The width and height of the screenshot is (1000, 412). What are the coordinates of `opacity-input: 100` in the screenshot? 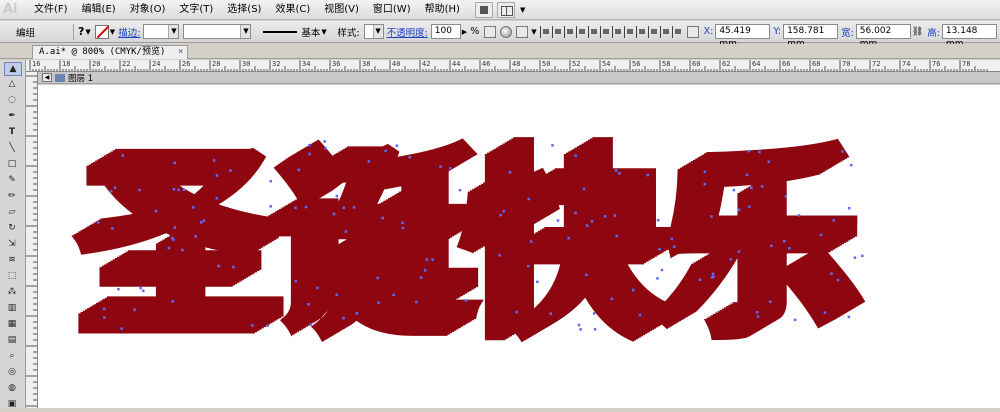 It's located at (445, 31).